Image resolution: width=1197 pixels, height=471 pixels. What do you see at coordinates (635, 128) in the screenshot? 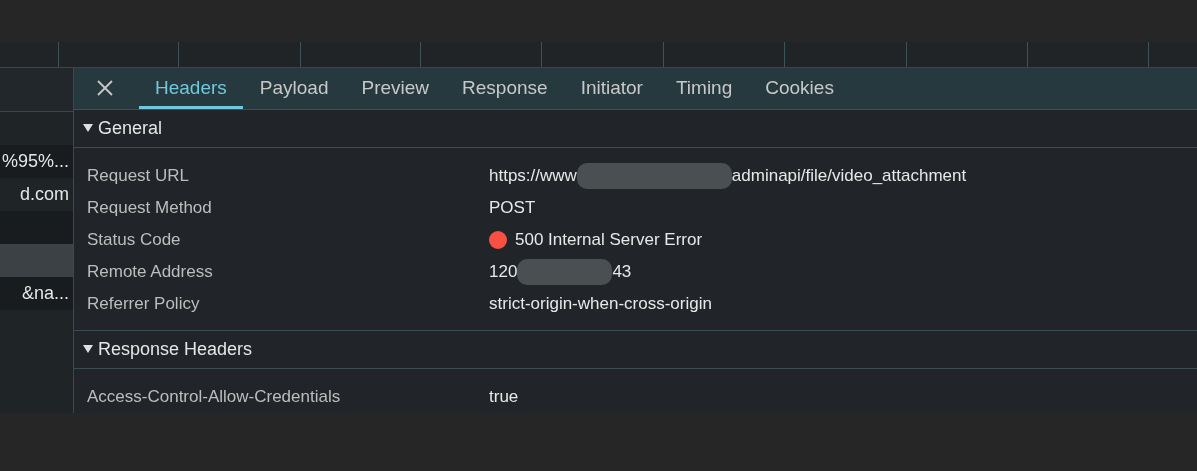
I see `section-header: General` at bounding box center [635, 128].